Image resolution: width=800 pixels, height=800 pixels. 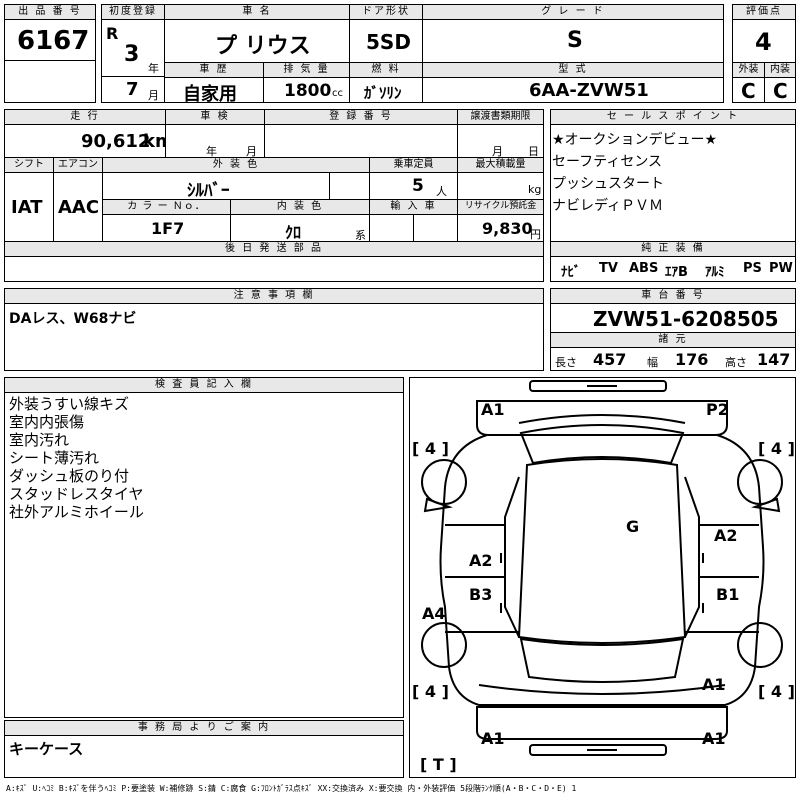 What do you see at coordinates (53, 41) in the screenshot?
I see `lot-number: 6167` at bounding box center [53, 41].